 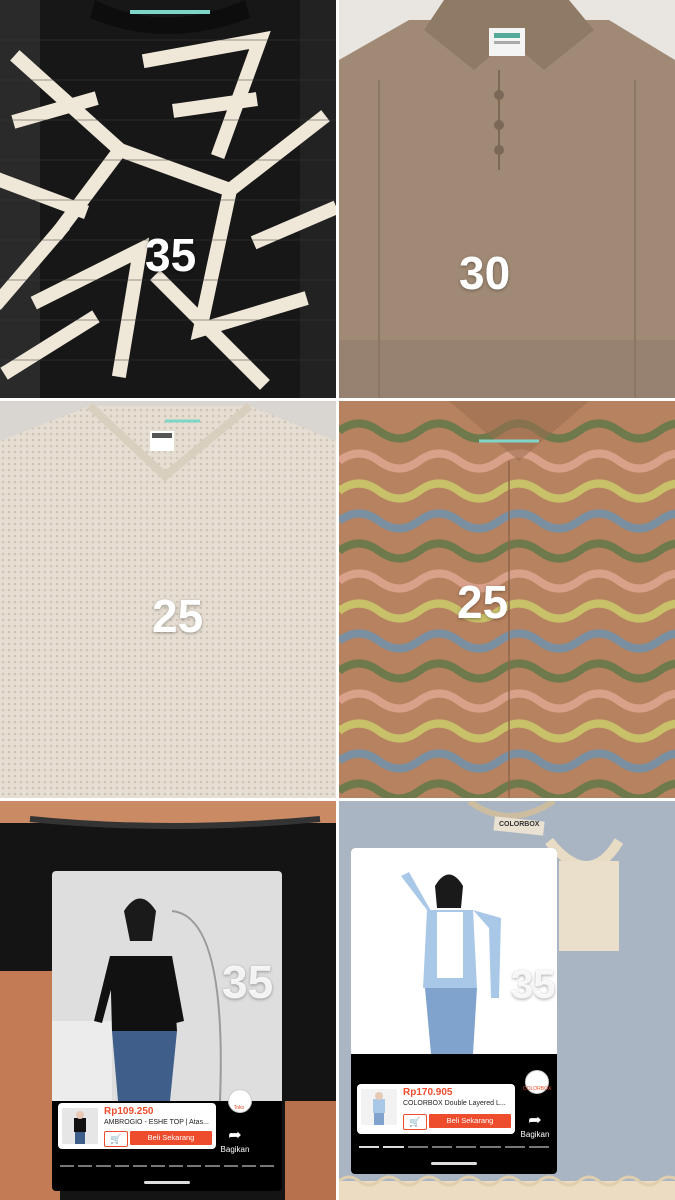 What do you see at coordinates (428, 1092) in the screenshot?
I see `product-price: Rp170.905` at bounding box center [428, 1092].